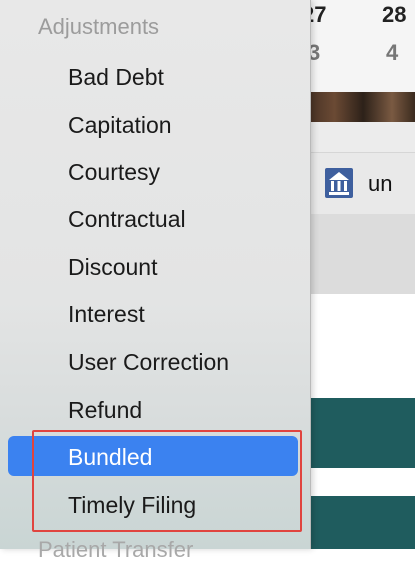 Image resolution: width=415 pixels, height=563 pixels. I want to click on menu-item-discount: Discount, so click(153, 266).